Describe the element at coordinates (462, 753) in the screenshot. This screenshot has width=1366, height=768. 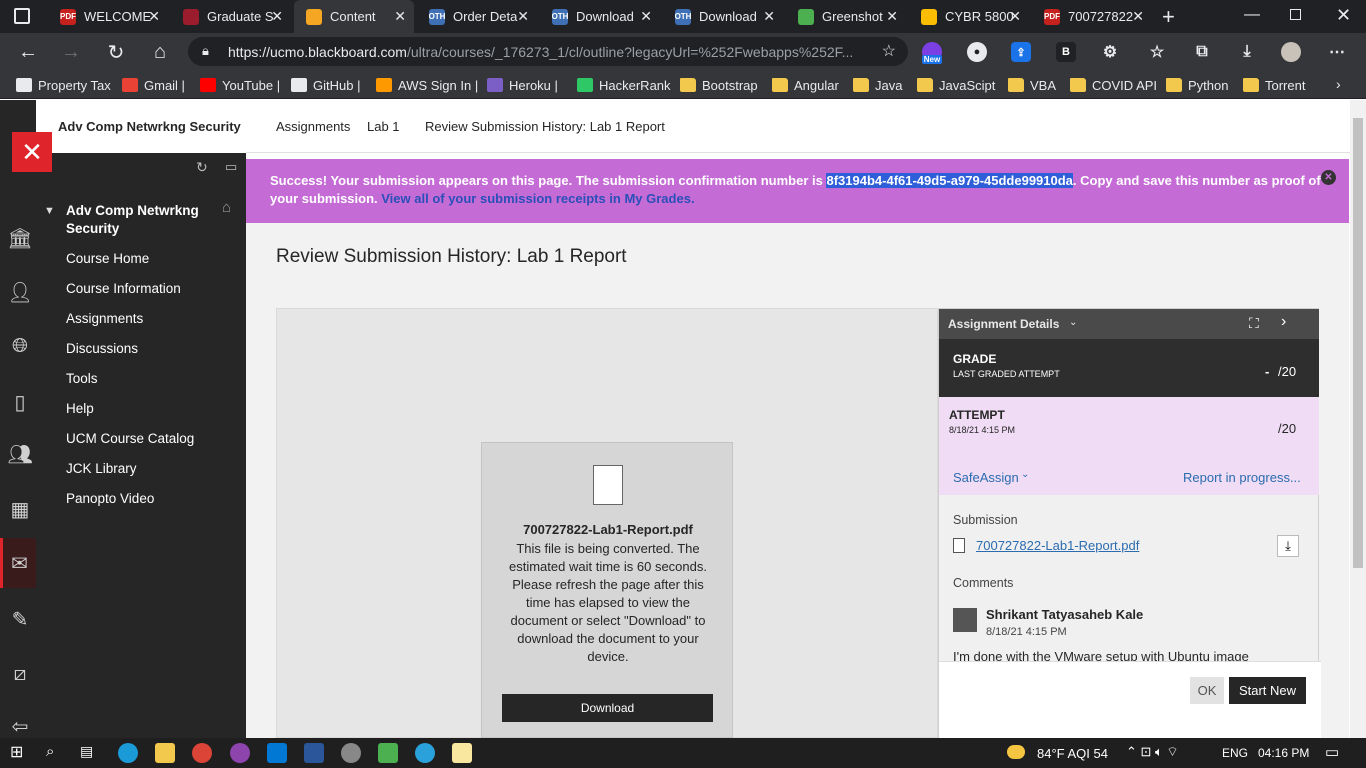
I see `notes-icon` at that location.